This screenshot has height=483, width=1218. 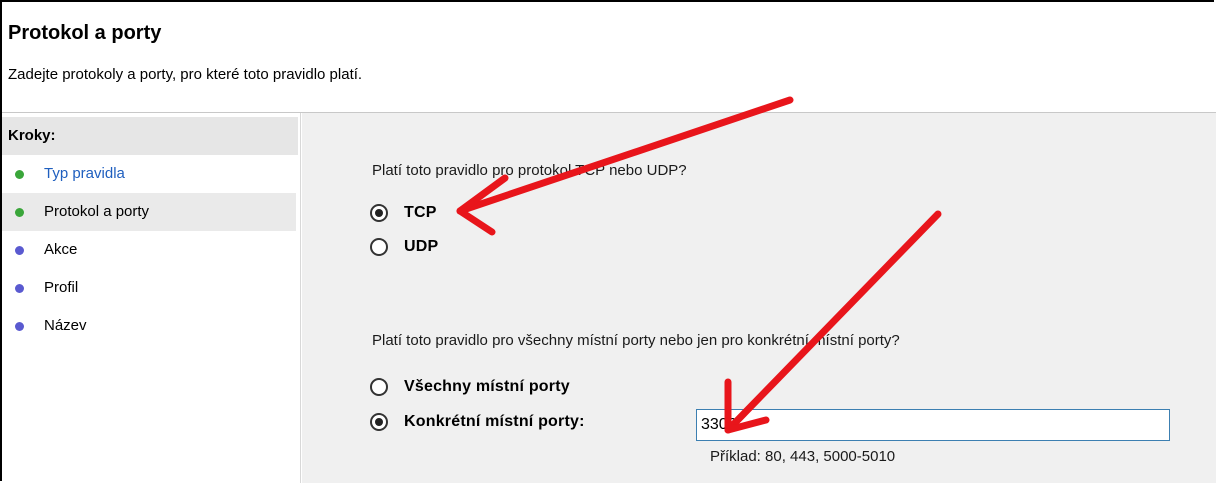 I want to click on radio-tcp: TCP, so click(x=403, y=213).